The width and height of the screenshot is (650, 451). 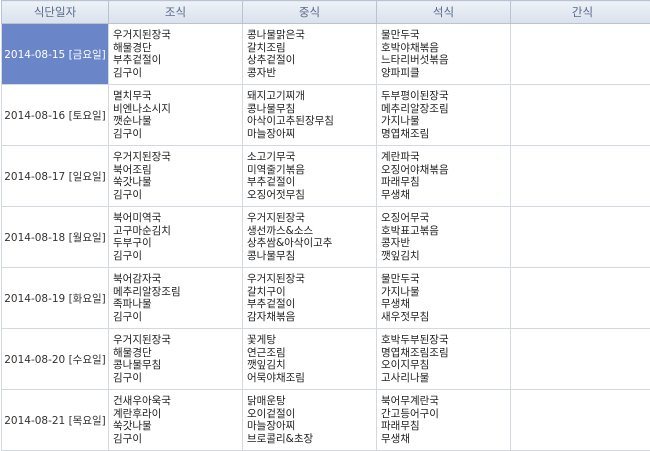 I want to click on menu-item: 족파나물, so click(x=175, y=304).